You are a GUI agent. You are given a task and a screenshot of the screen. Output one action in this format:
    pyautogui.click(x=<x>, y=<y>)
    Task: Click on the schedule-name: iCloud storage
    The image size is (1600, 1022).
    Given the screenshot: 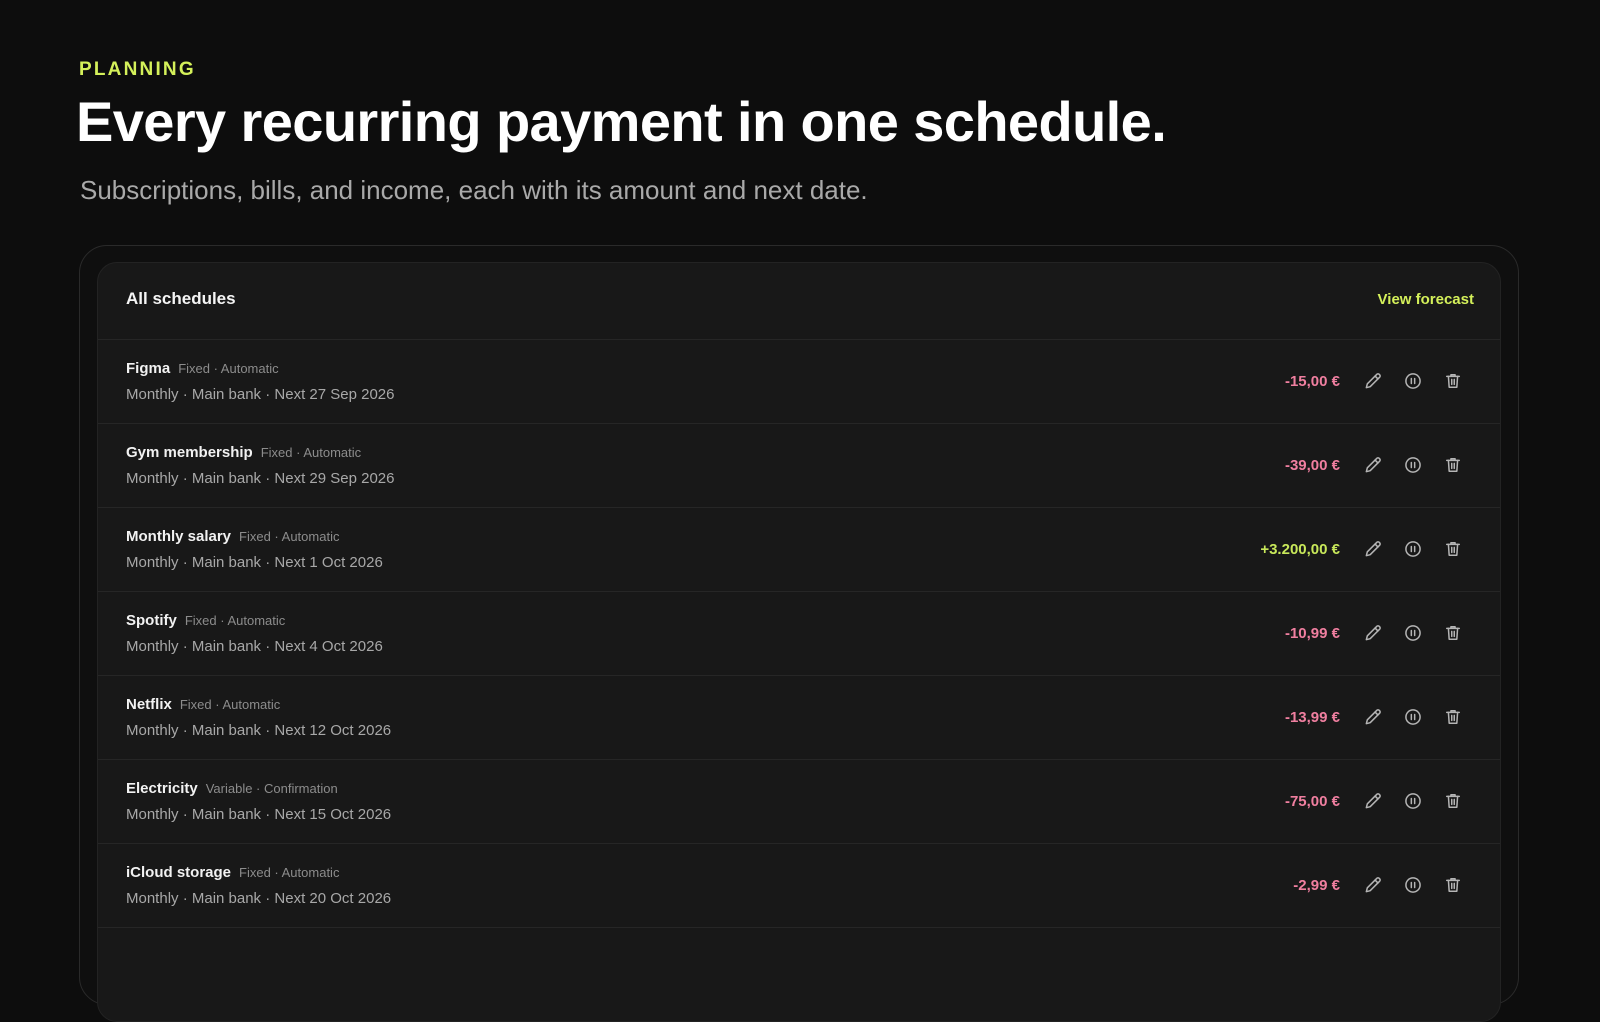 What is the action you would take?
    pyautogui.click(x=179, y=872)
    